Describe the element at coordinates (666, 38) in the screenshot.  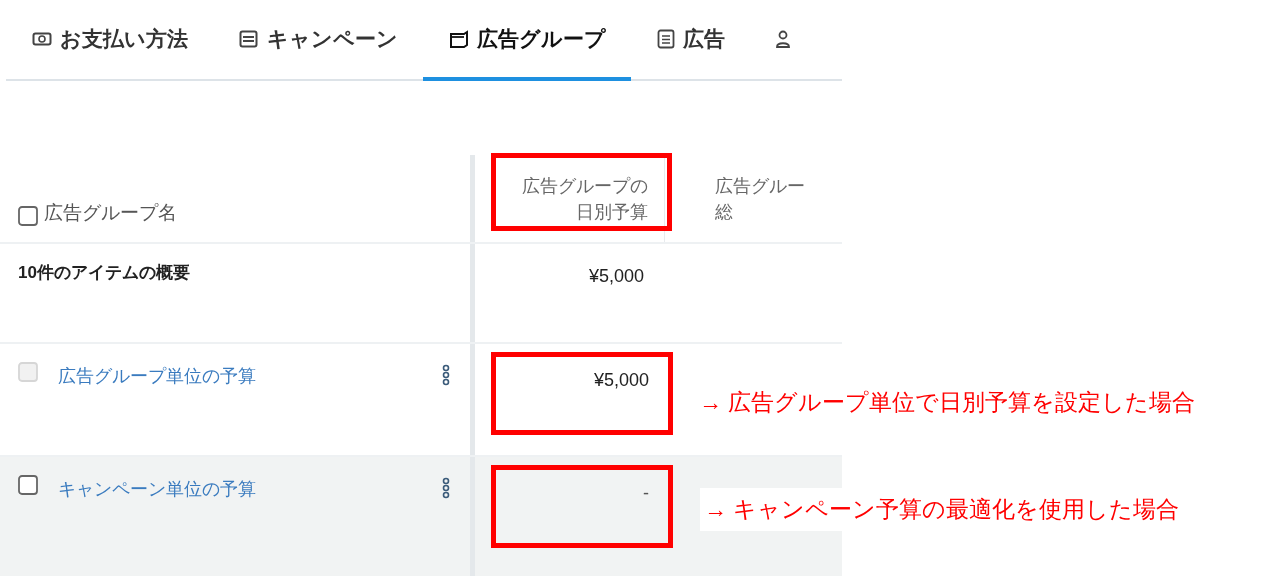
I see `document-icon` at that location.